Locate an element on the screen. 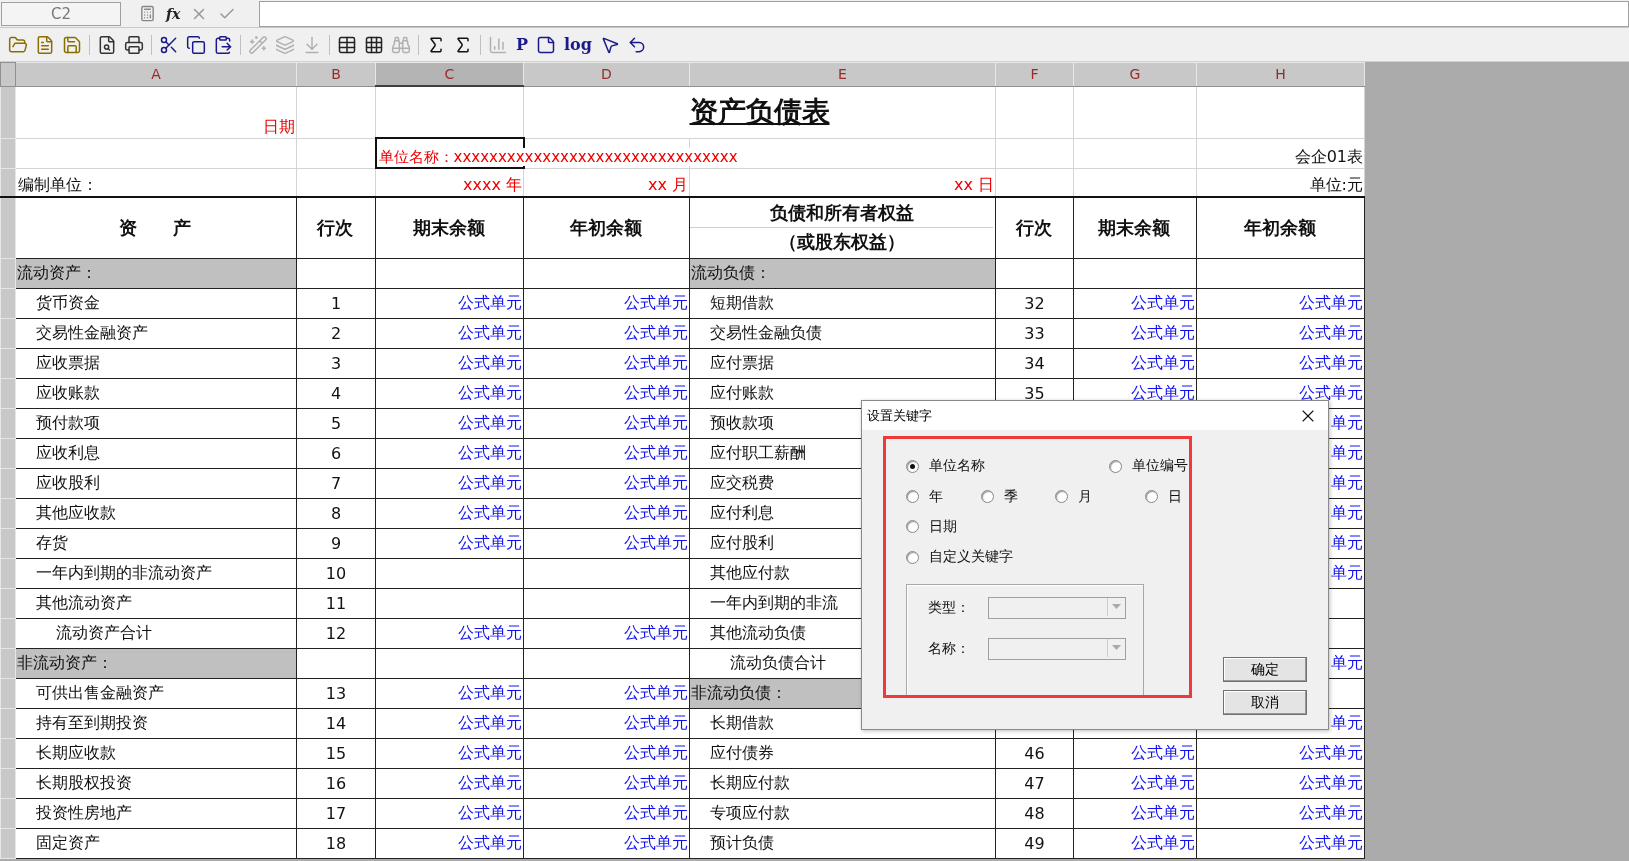 The image size is (1629, 861). calculator-icon is located at coordinates (147, 13).